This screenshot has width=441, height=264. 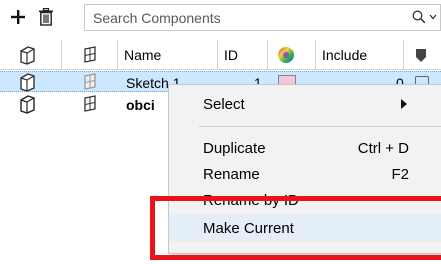 What do you see at coordinates (231, 55) in the screenshot?
I see `header-id-label: ID` at bounding box center [231, 55].